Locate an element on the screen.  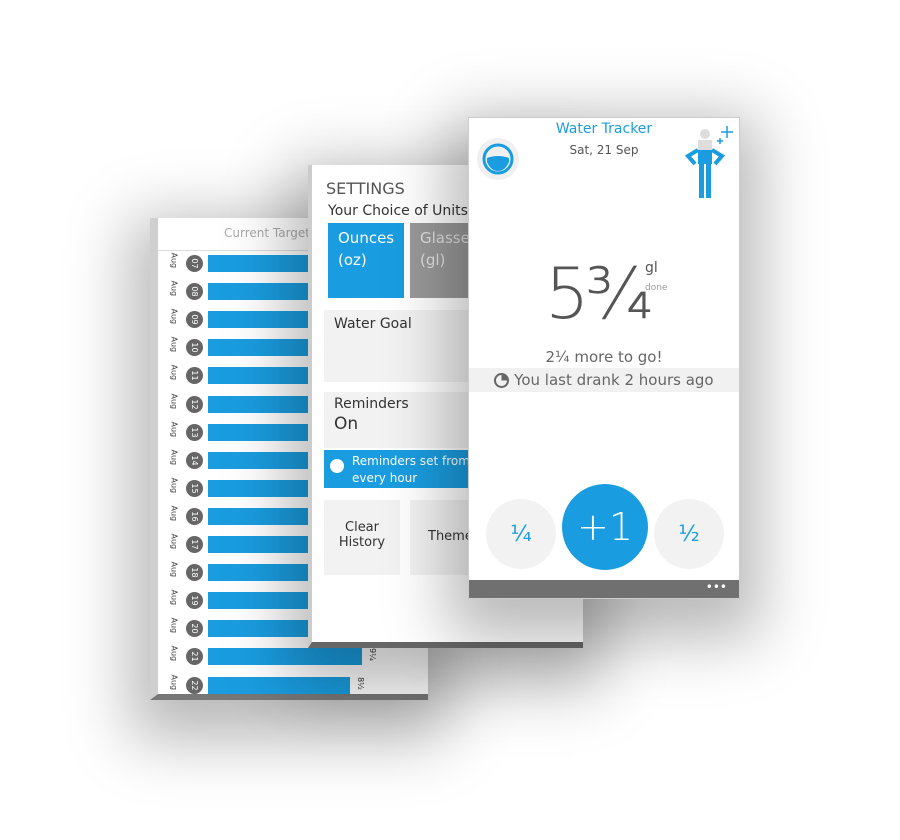
day-badge: 15 is located at coordinates (194, 488).